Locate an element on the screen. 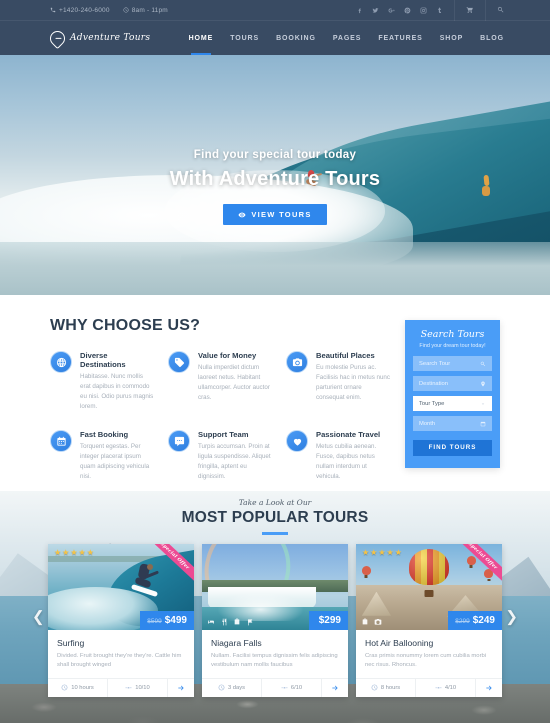 The width and height of the screenshot is (550, 723). gauge-icon is located at coordinates (438, 688).